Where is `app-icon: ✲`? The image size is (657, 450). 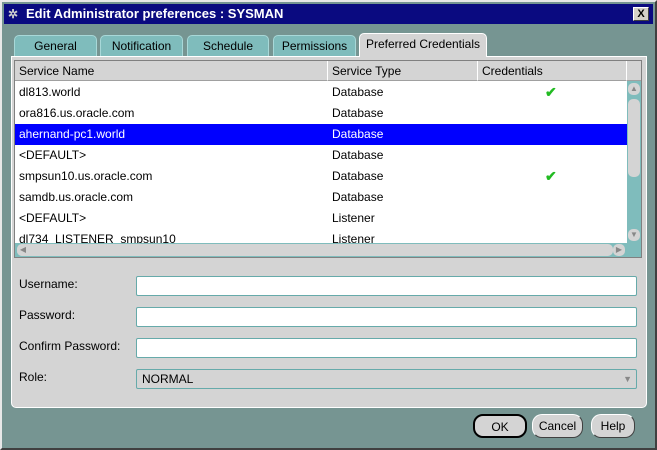 app-icon: ✲ is located at coordinates (13, 14).